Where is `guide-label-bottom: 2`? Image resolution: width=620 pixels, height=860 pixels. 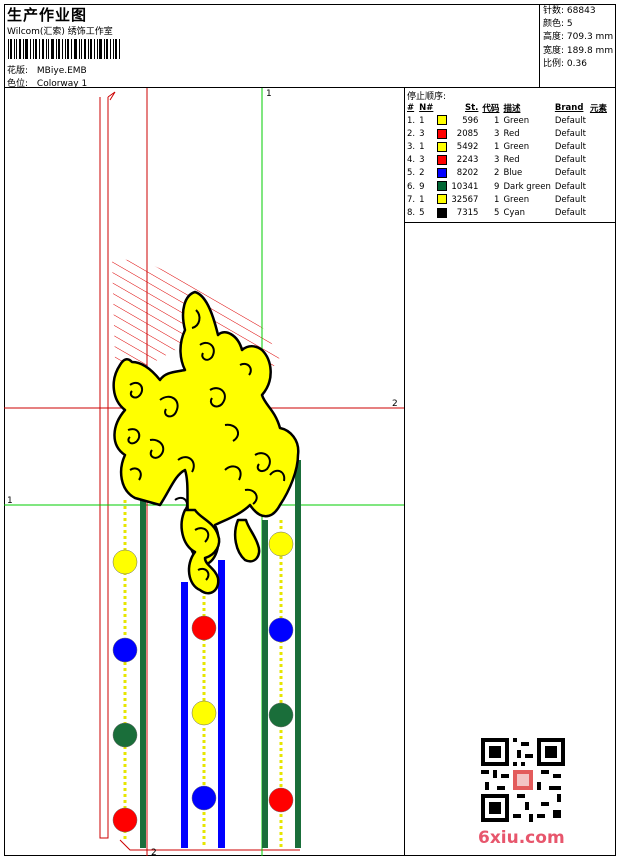 guide-label-bottom: 2 is located at coordinates (154, 853).